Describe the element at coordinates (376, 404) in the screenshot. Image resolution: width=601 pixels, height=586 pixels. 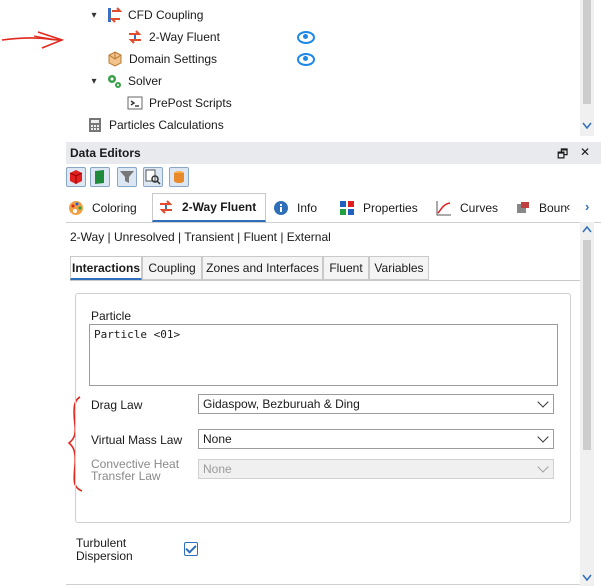
I see `drag-law-select: Gidaspow, Bezburuah & Ding` at that location.